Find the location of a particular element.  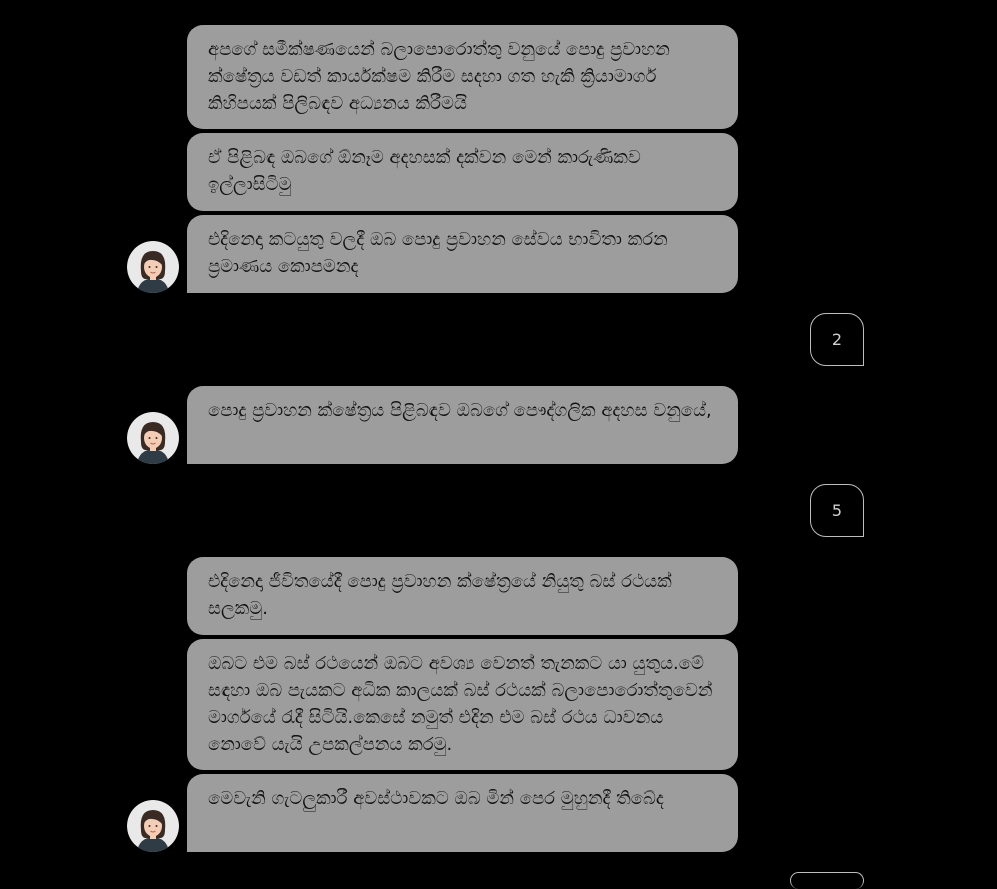

user-reply-bubble: 5 is located at coordinates (837, 510).